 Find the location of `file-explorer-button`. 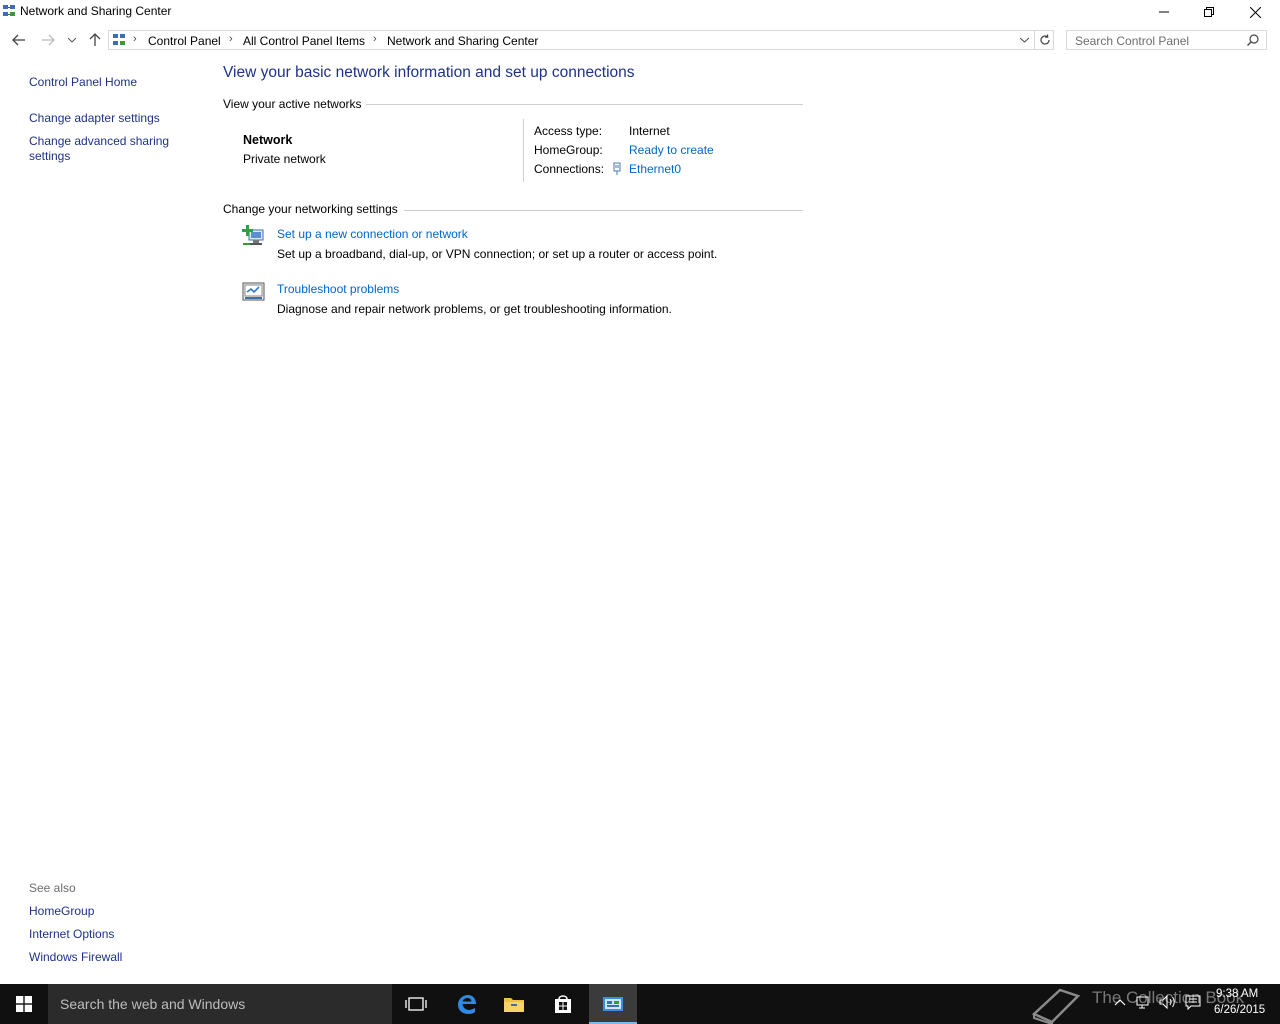

file-explorer-button is located at coordinates (514, 1004).